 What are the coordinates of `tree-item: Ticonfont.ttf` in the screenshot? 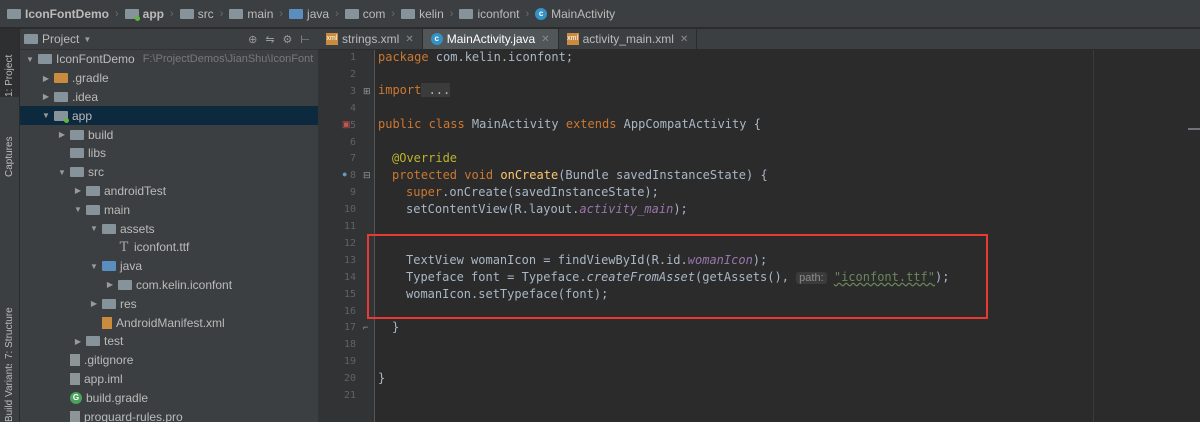 It's located at (169, 247).